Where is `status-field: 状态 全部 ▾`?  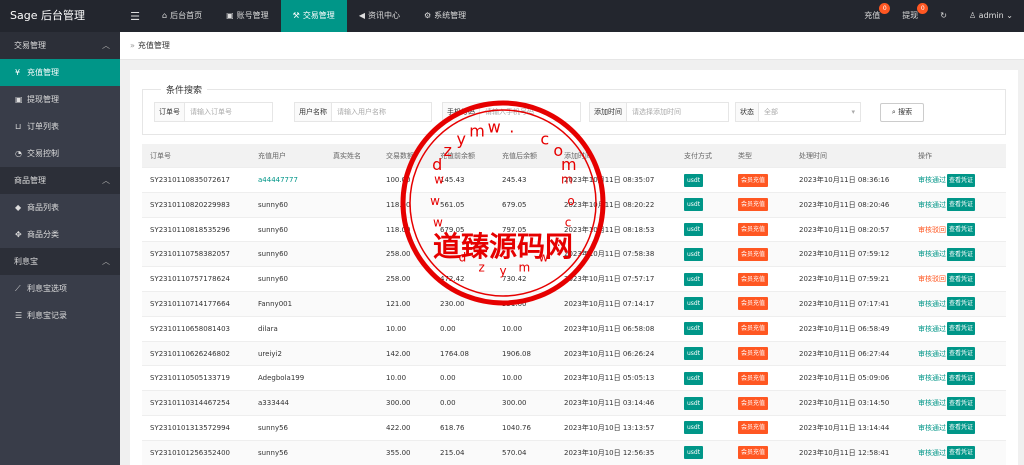 status-field: 状态 全部 ▾ is located at coordinates (798, 112).